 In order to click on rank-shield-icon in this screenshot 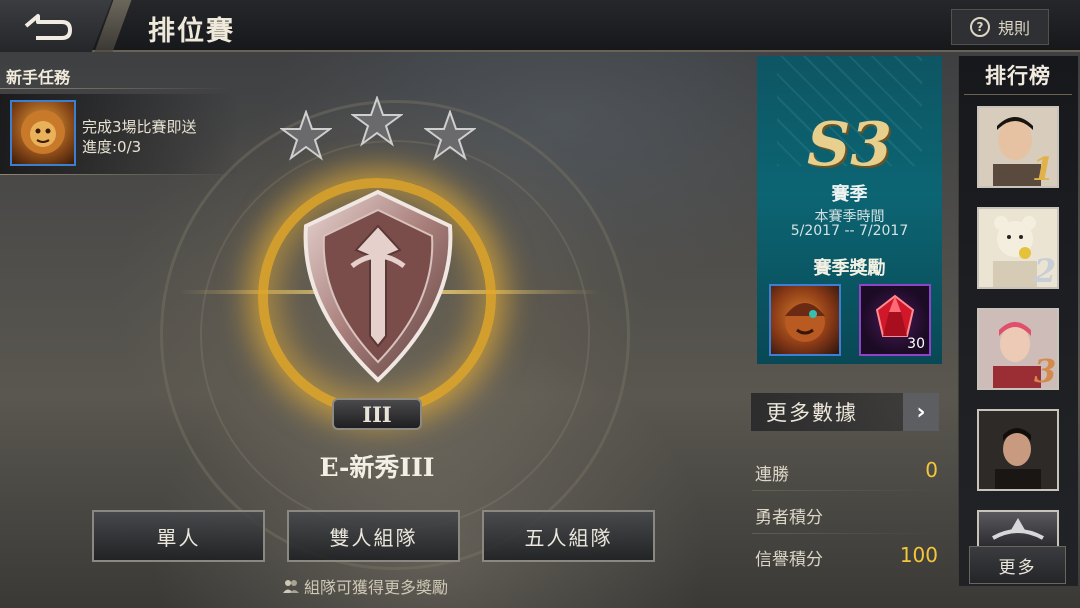, I will do `click(378, 286)`.